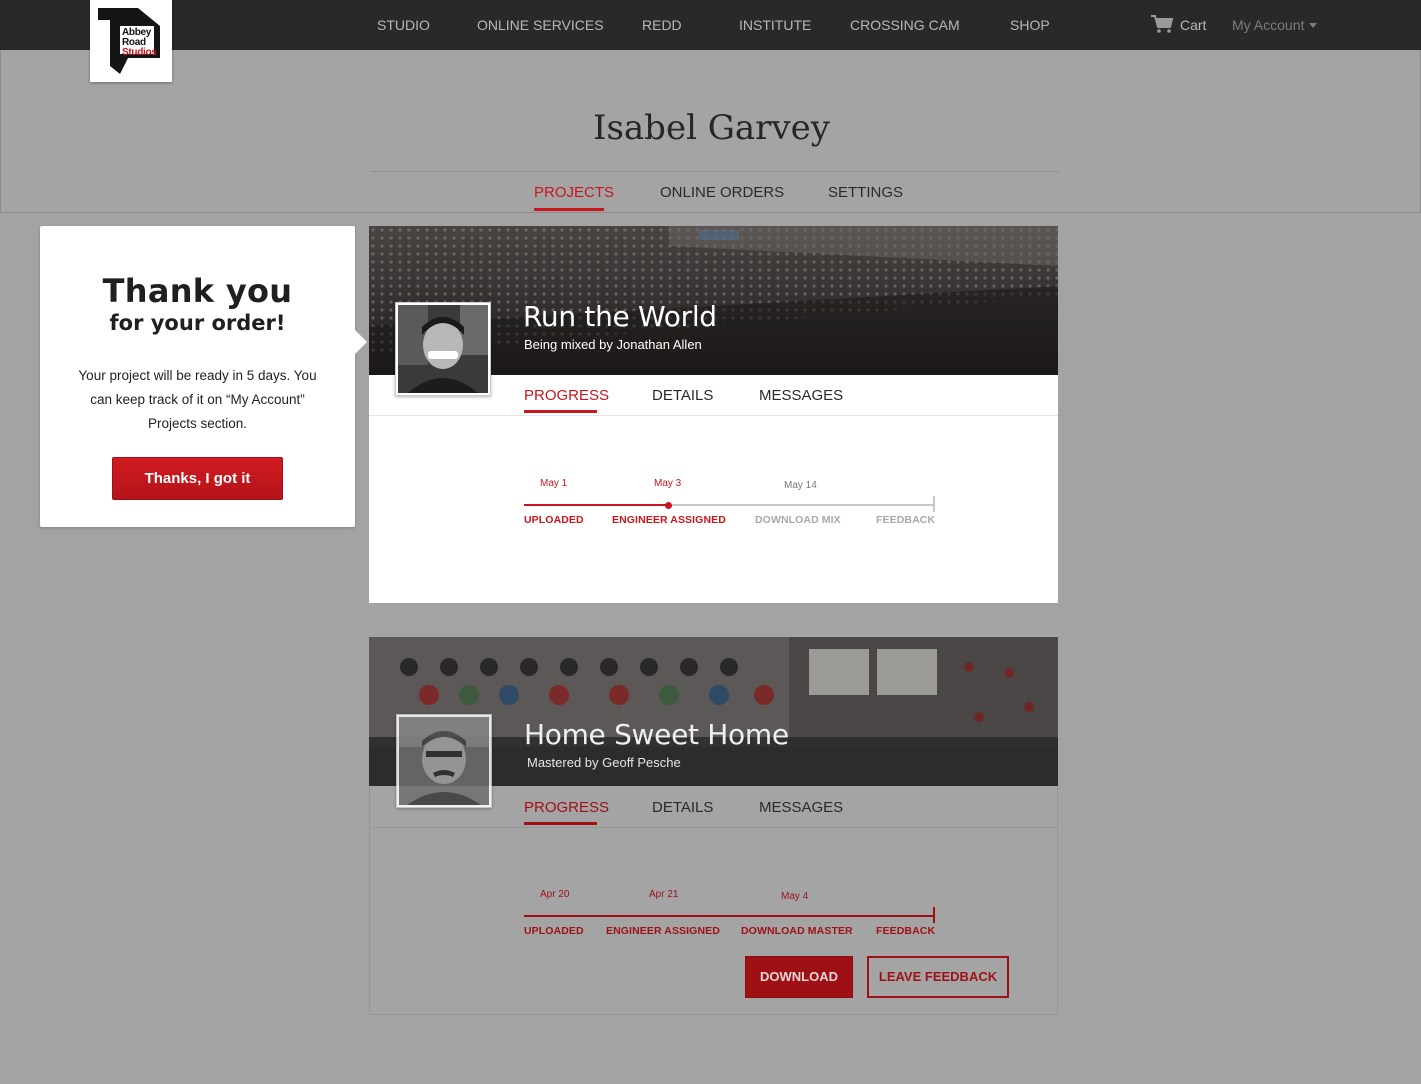 The width and height of the screenshot is (1421, 1084). I want to click on download-button: DOWNLOAD, so click(799, 977).